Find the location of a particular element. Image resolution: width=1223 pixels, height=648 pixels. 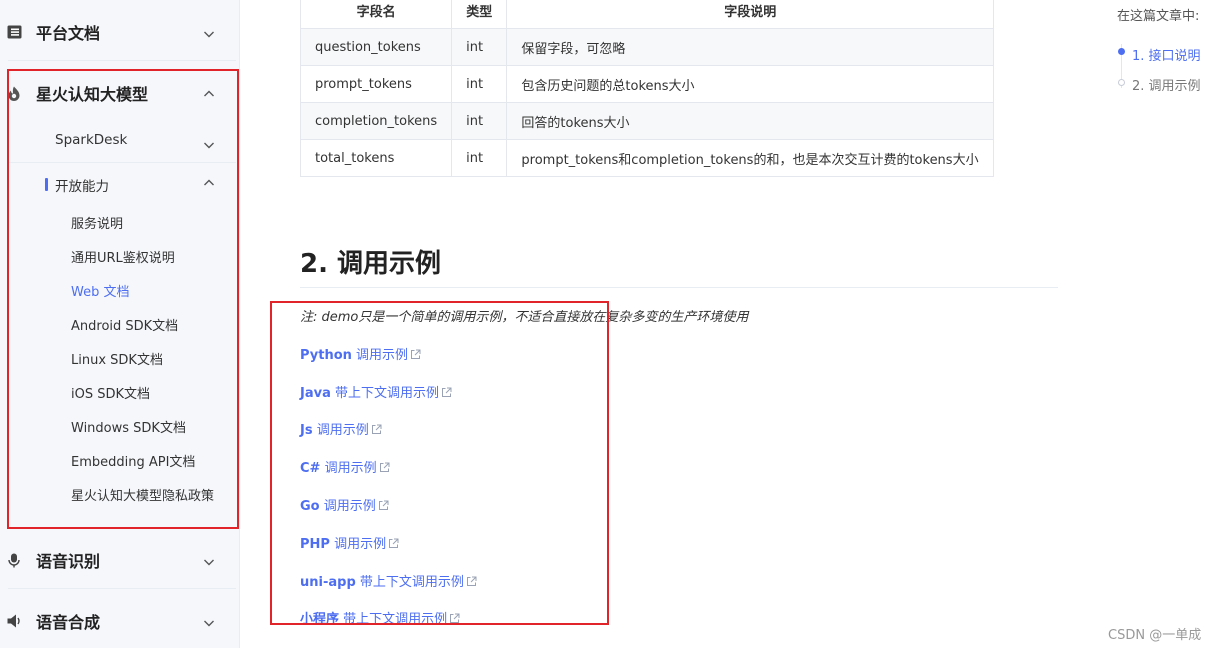

nav-section-spark-model: 星火认知大模型 is located at coordinates (120, 93).